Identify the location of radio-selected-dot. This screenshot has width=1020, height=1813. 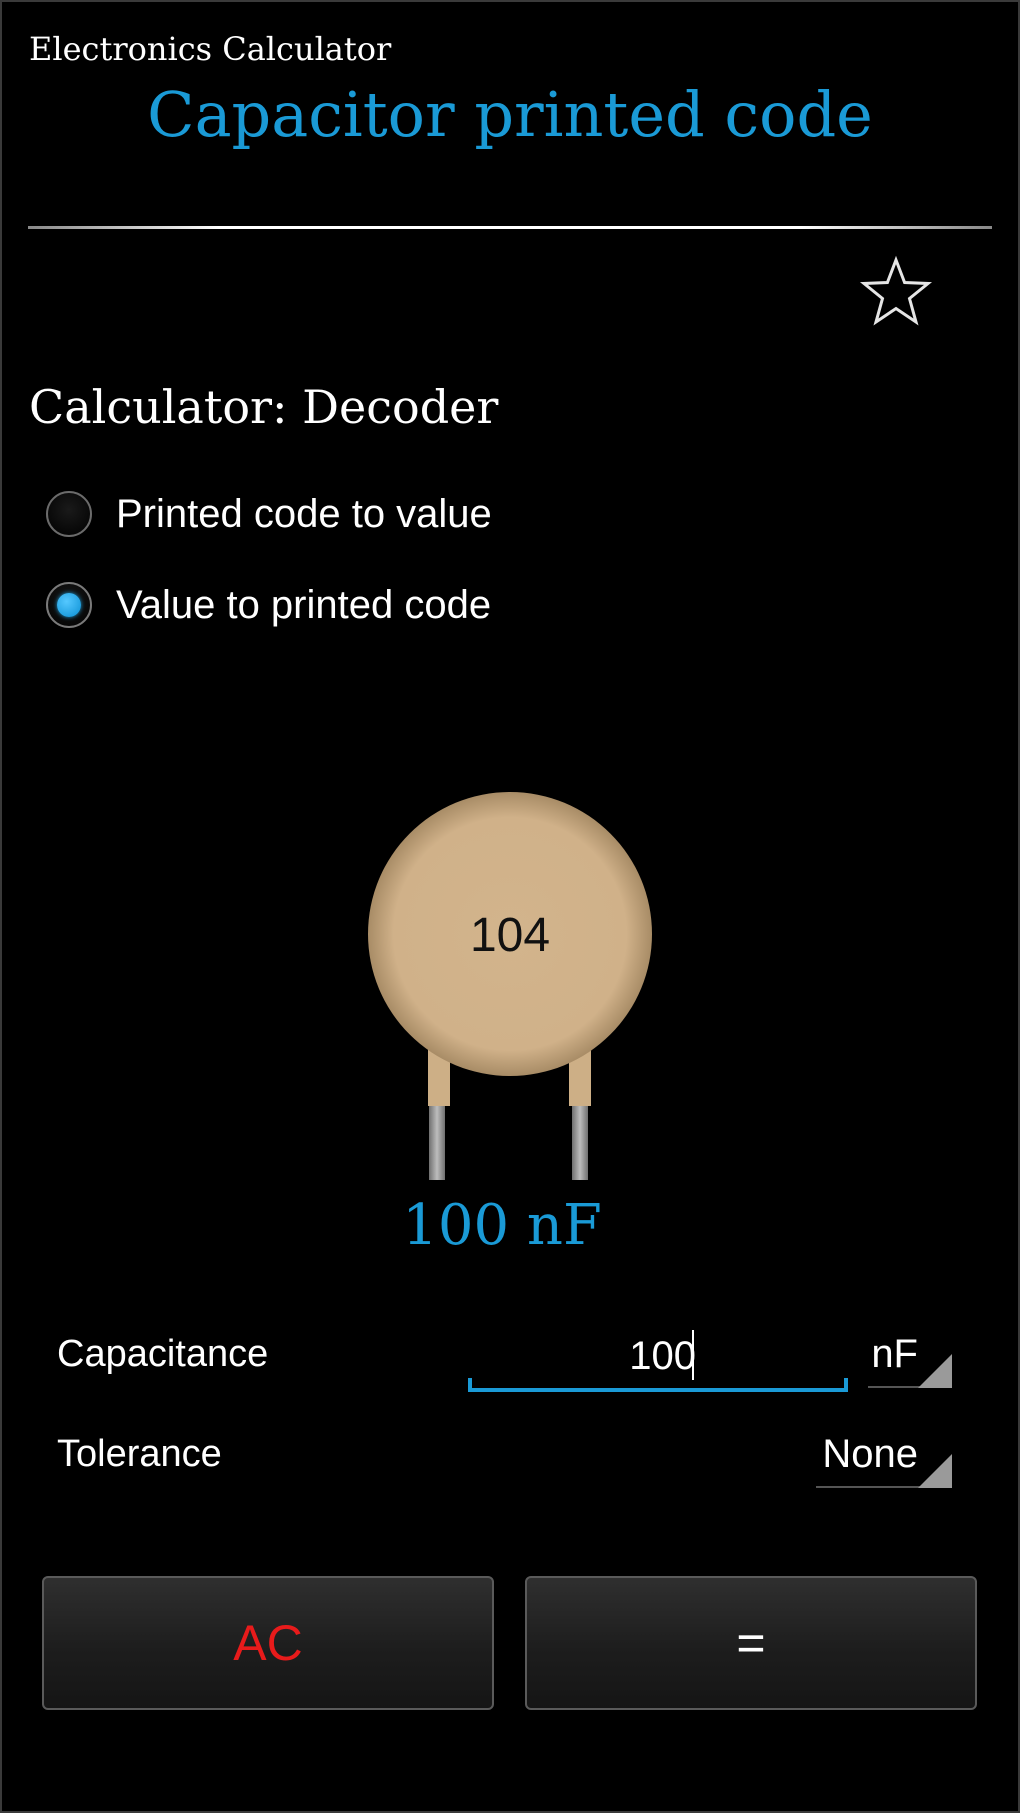
(69, 605).